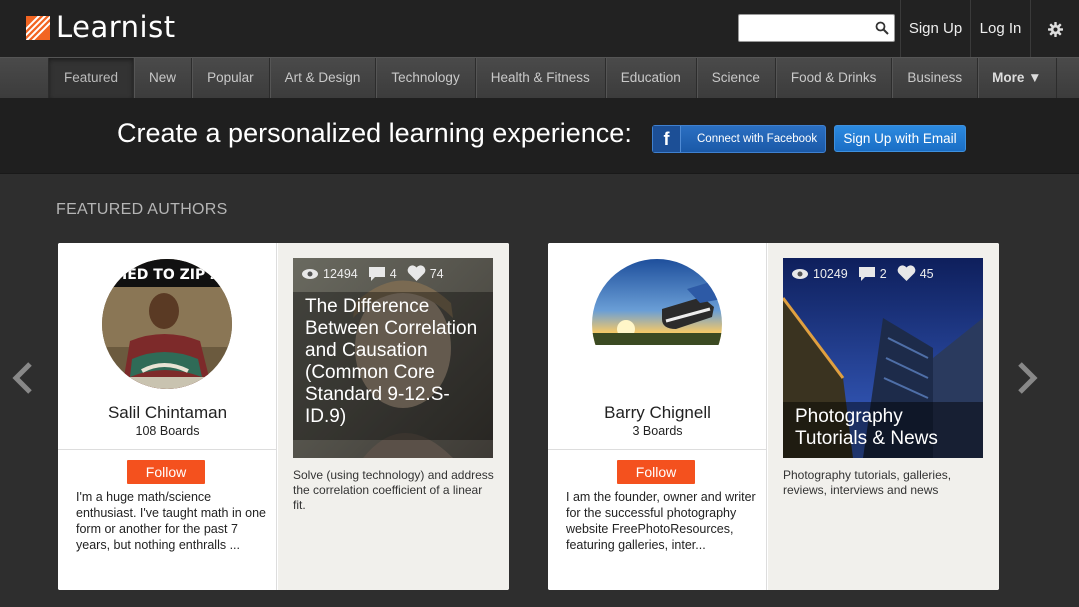 The image size is (1079, 607). What do you see at coordinates (167, 324) in the screenshot?
I see `avatar: IED TO ZIP Z` at bounding box center [167, 324].